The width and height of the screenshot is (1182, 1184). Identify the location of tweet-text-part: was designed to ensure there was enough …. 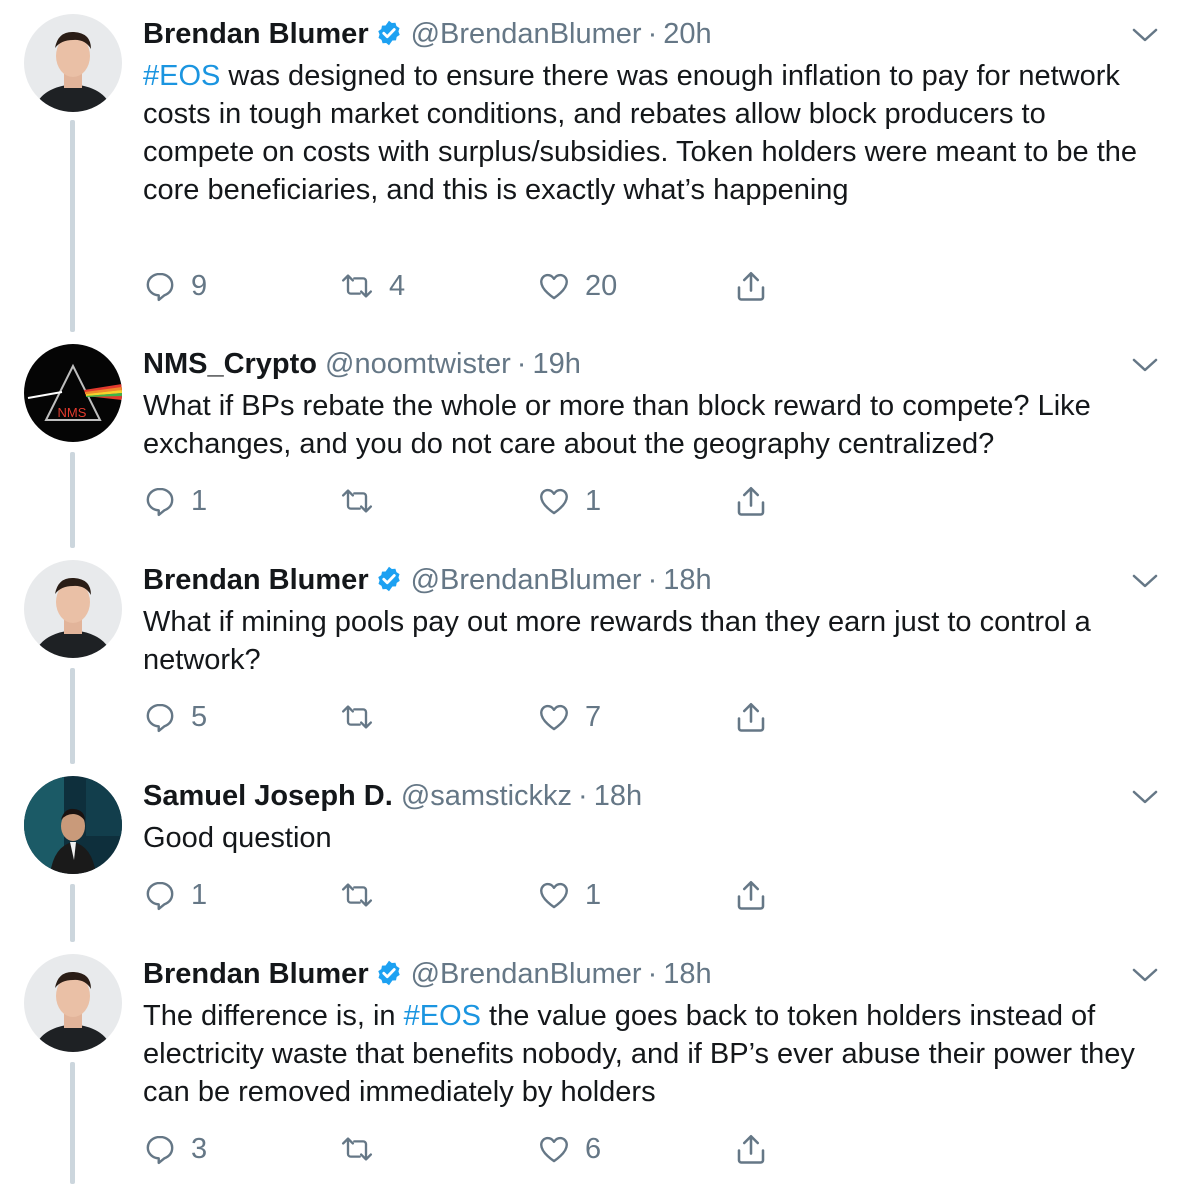
(640, 133).